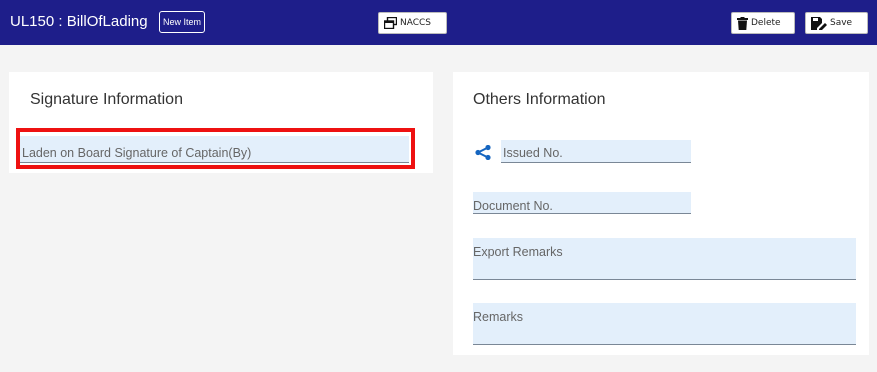 The image size is (877, 372). I want to click on naccs-button: NACCS, so click(412, 23).